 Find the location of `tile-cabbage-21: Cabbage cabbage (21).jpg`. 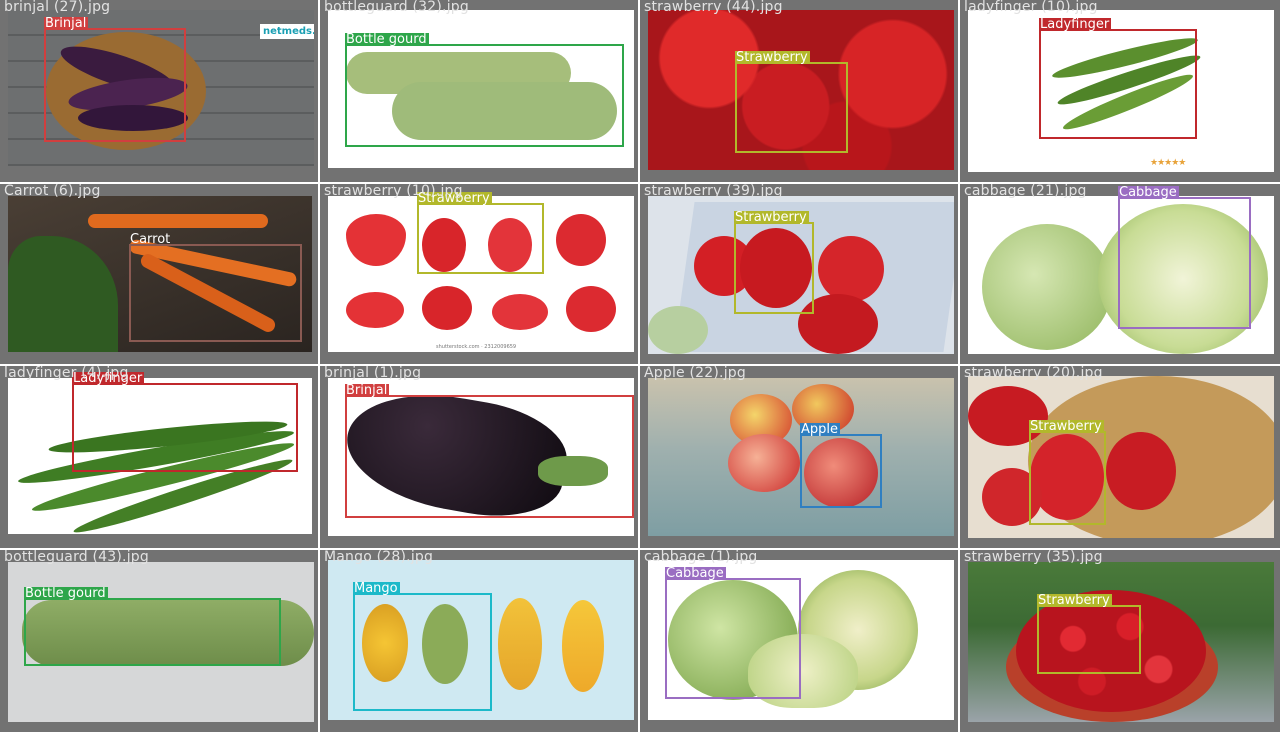

tile-cabbage-21: Cabbage cabbage (21).jpg is located at coordinates (1120, 274).